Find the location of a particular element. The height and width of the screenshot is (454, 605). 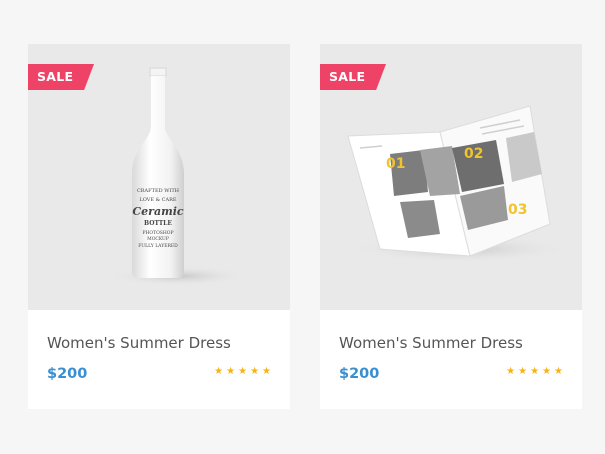

bottle-label-line: Ceramic is located at coordinates (157, 211).